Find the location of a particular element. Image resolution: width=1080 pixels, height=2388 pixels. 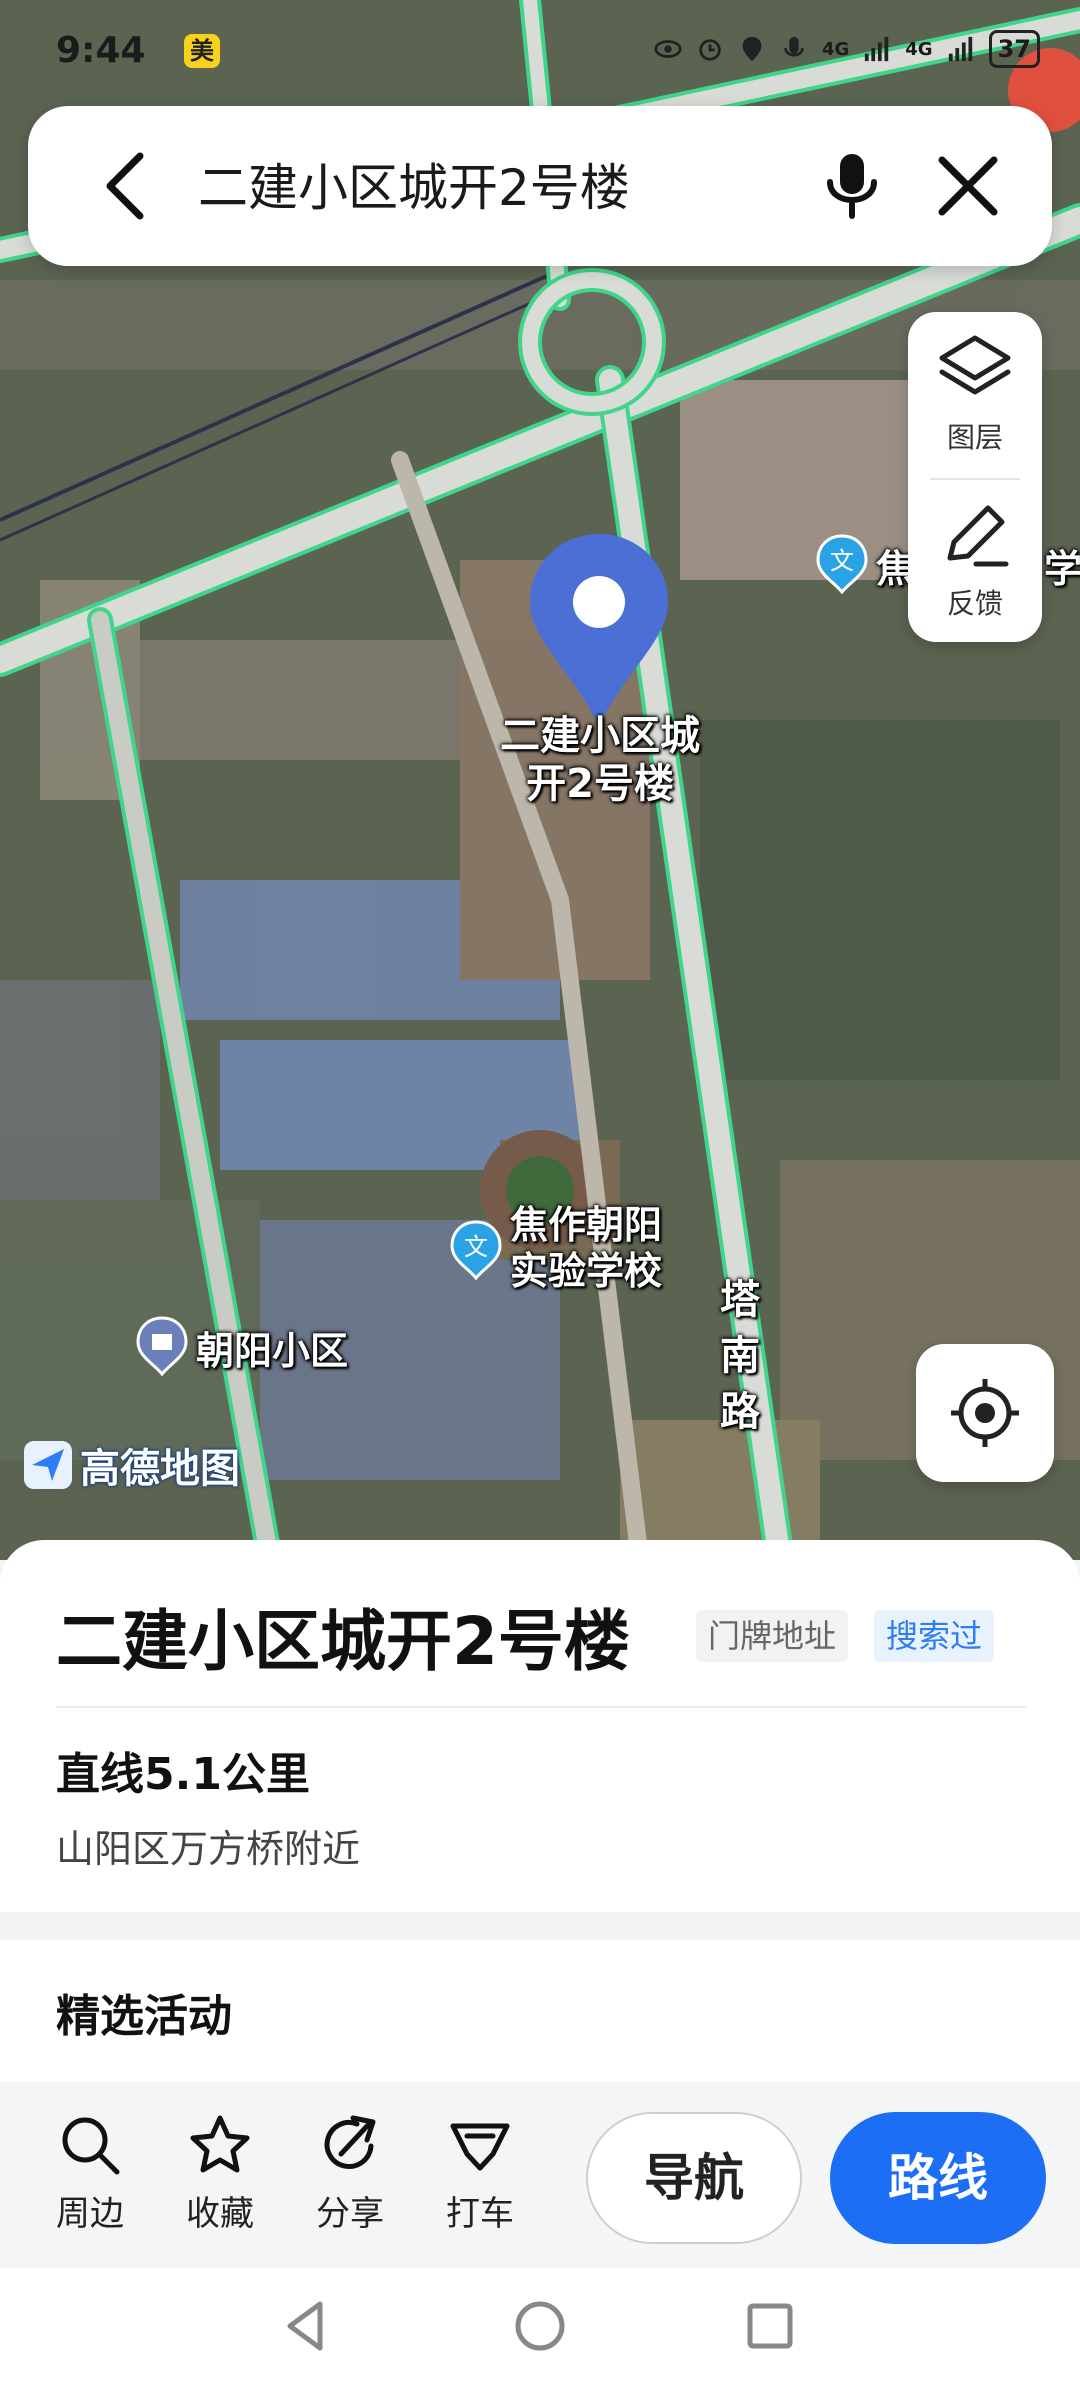

residential-poi-label: 朝阳小区 is located at coordinates (272, 1347).